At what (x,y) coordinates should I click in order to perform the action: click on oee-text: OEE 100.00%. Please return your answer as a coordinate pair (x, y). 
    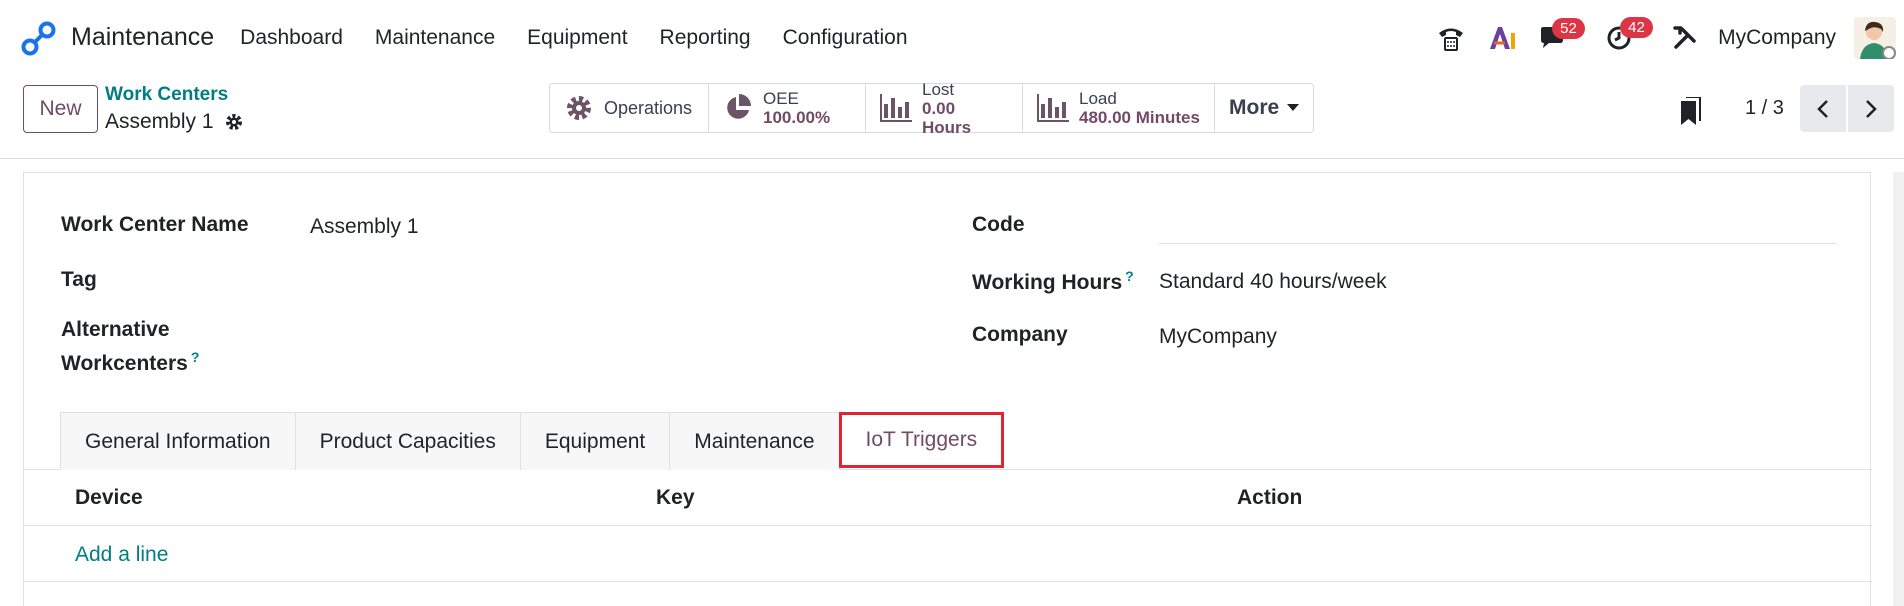
    Looking at the image, I should click on (796, 108).